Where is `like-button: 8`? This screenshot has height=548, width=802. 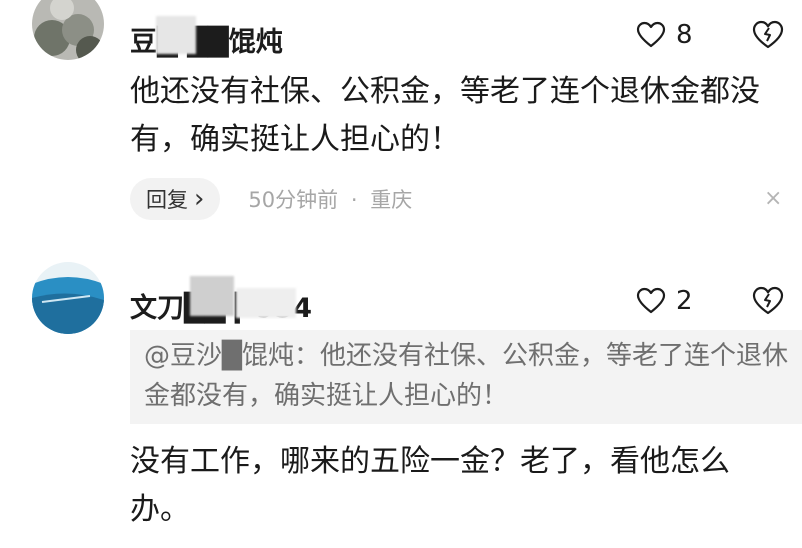 like-button: 8 is located at coordinates (664, 35).